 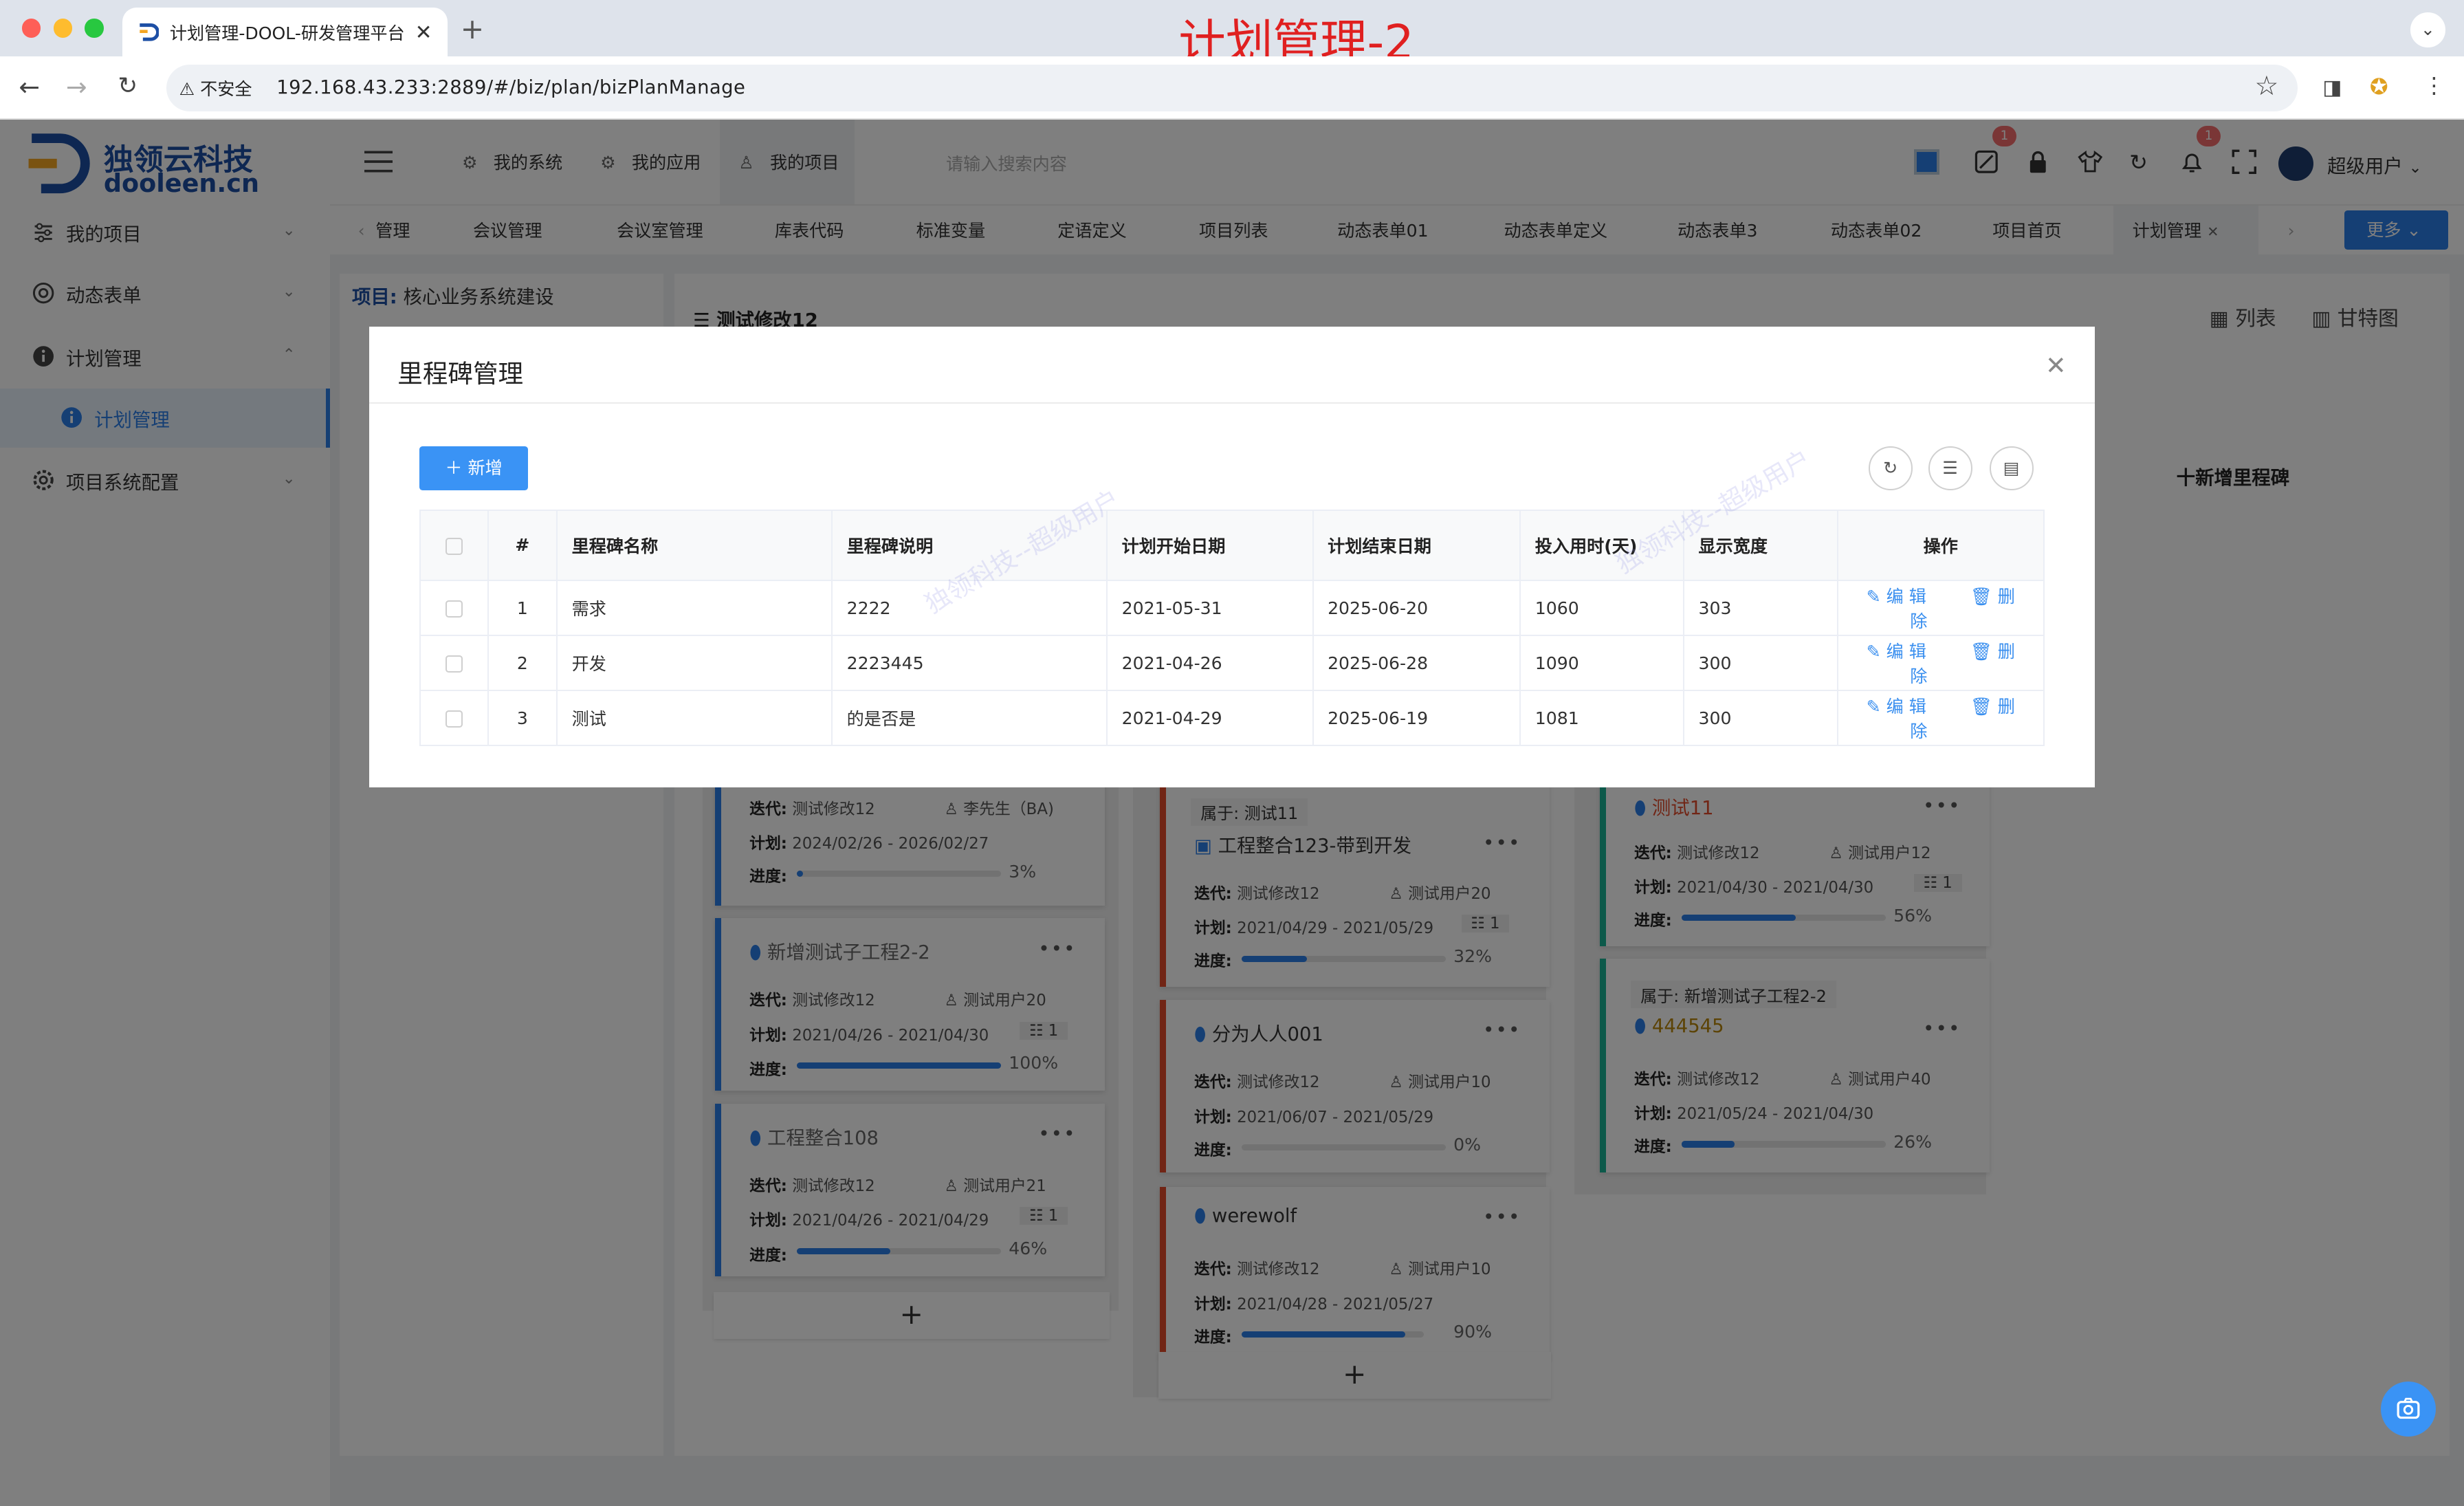 What do you see at coordinates (1232, 35) in the screenshot?
I see `browser-tab-strip: 计划管理-DOOL-研发管理平台 ✕ + 计划管理-2 ⌄` at bounding box center [1232, 35].